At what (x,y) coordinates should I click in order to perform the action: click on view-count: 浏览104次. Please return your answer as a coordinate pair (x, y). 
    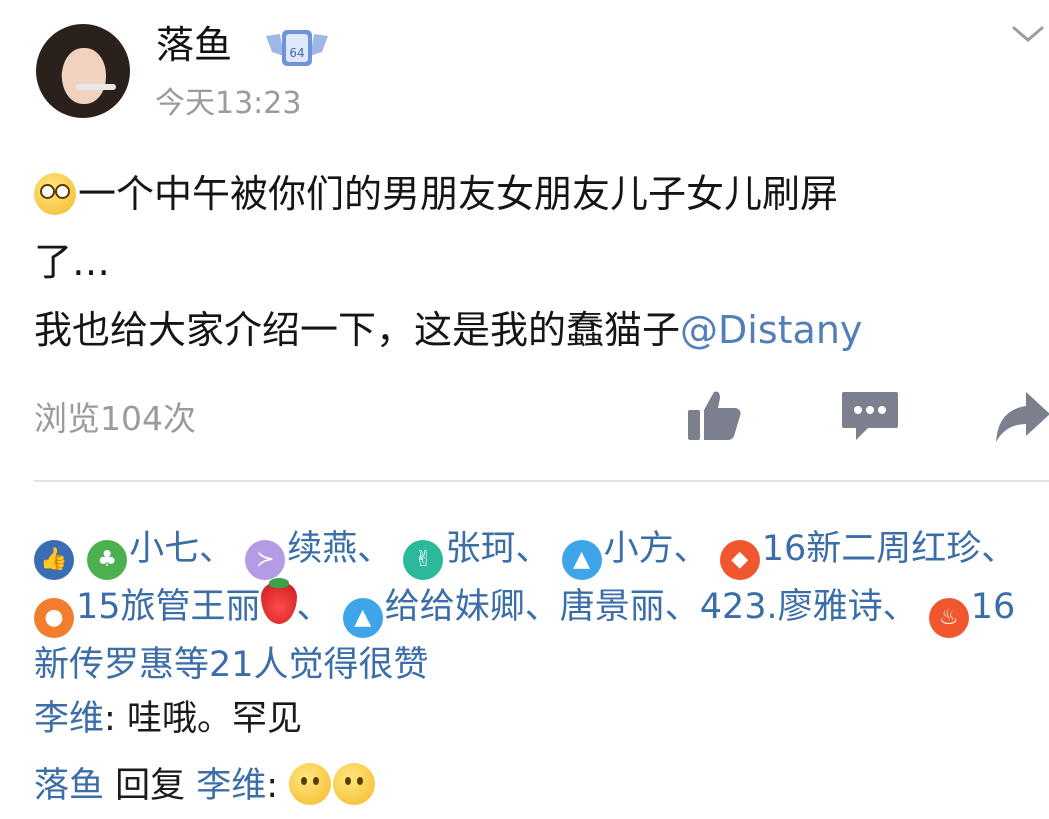
    Looking at the image, I should click on (115, 418).